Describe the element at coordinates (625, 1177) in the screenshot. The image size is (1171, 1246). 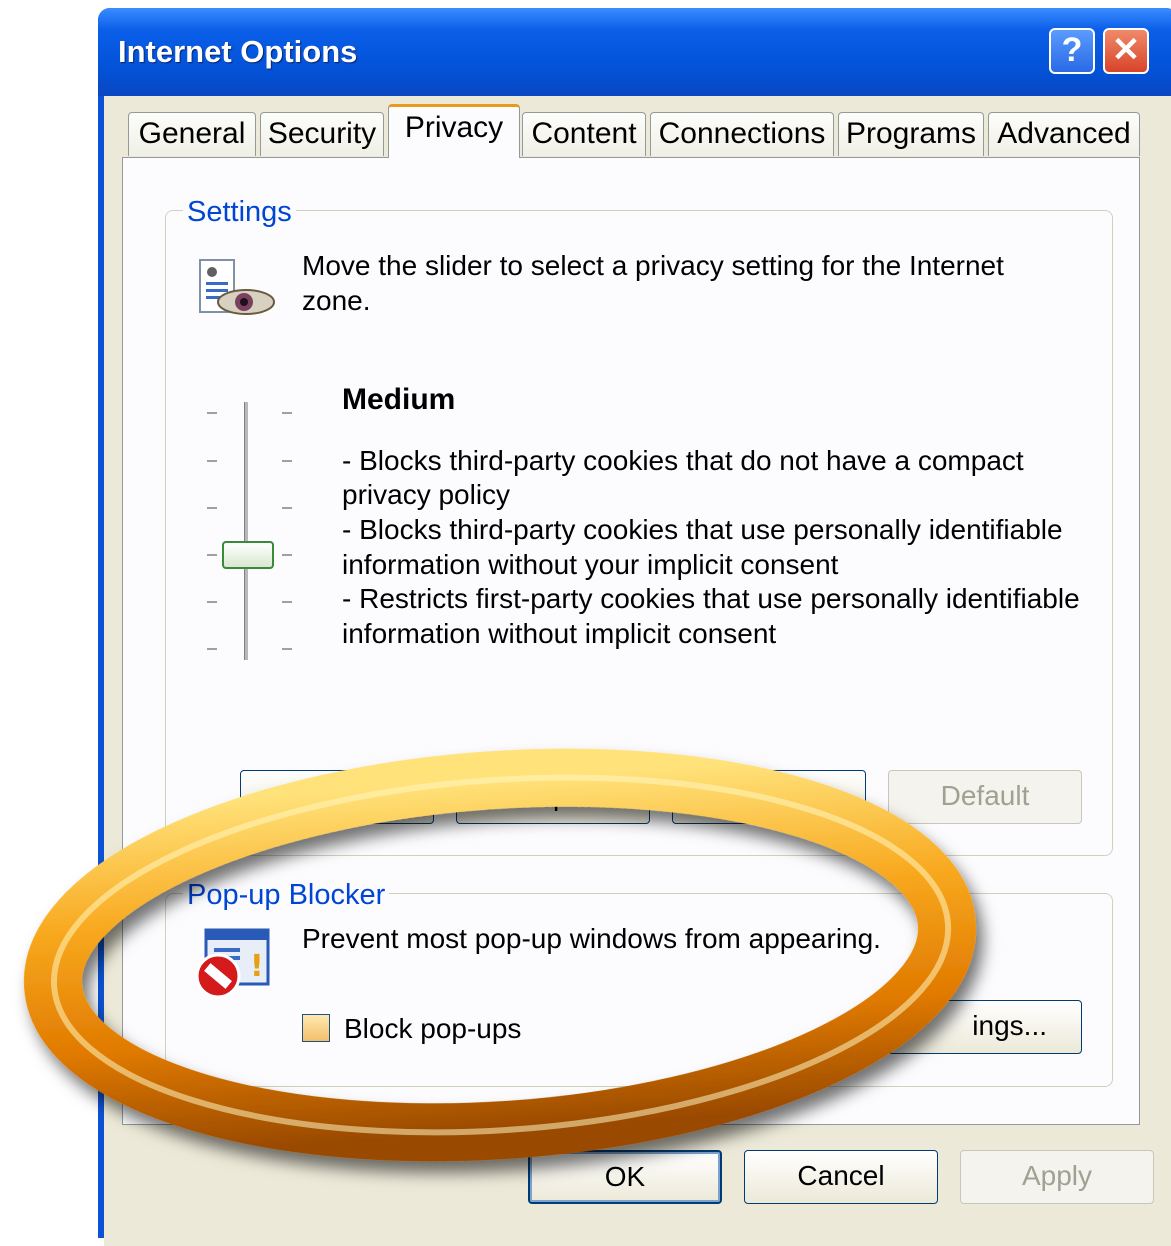
I see `ok-button: OK` at that location.